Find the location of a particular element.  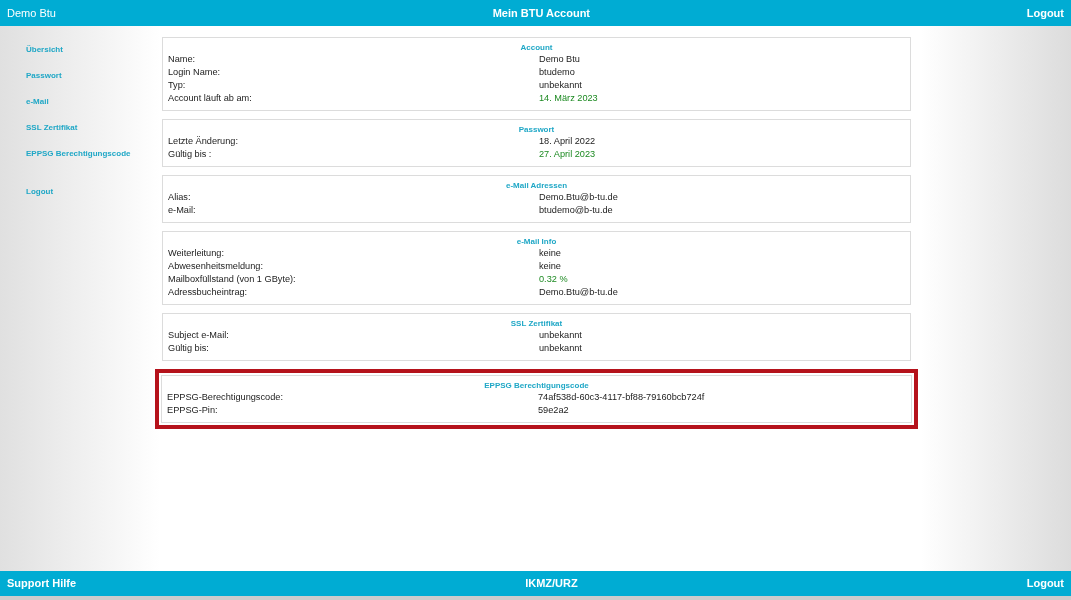

field-value: btudemo is located at coordinates (557, 72).